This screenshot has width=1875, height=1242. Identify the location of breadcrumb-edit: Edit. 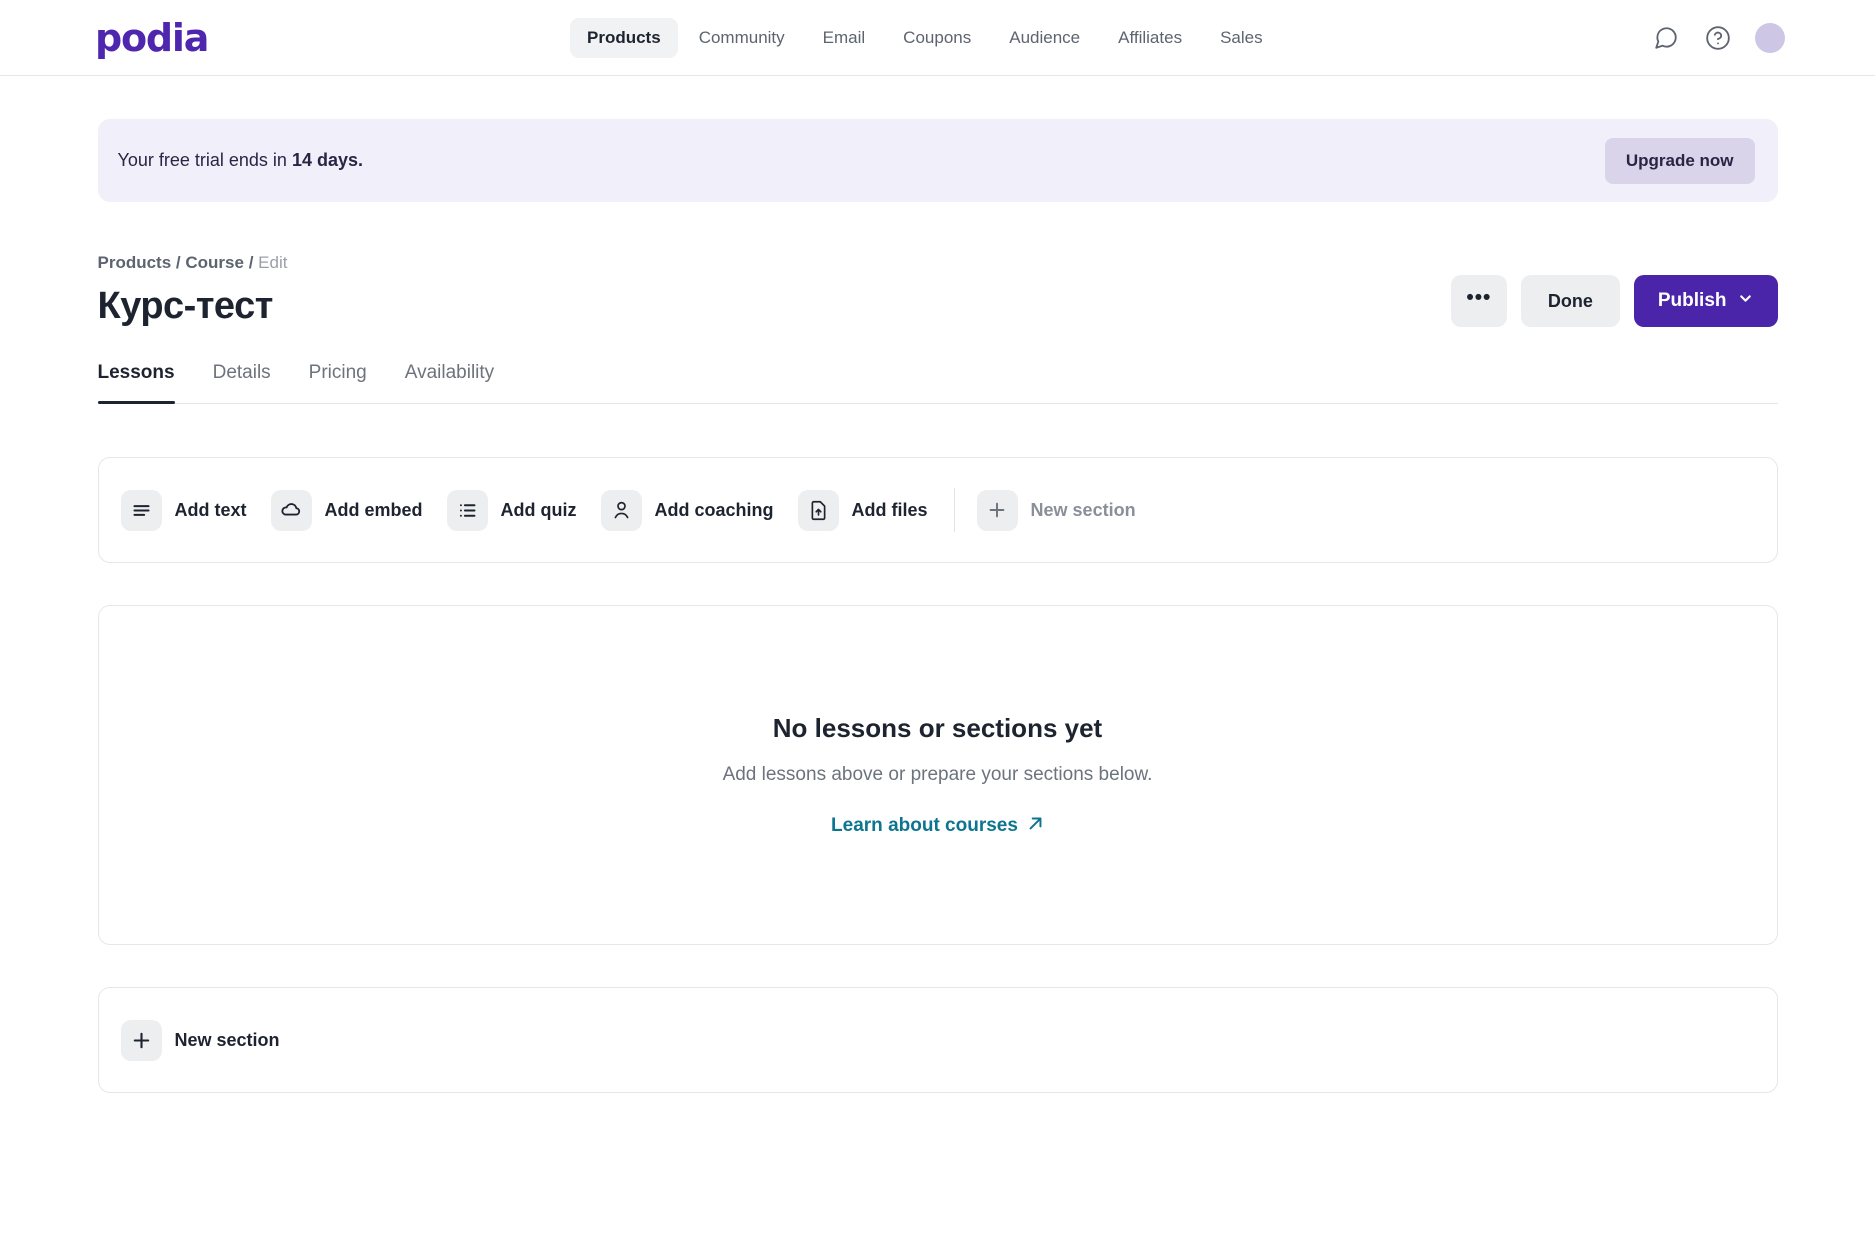
(273, 262).